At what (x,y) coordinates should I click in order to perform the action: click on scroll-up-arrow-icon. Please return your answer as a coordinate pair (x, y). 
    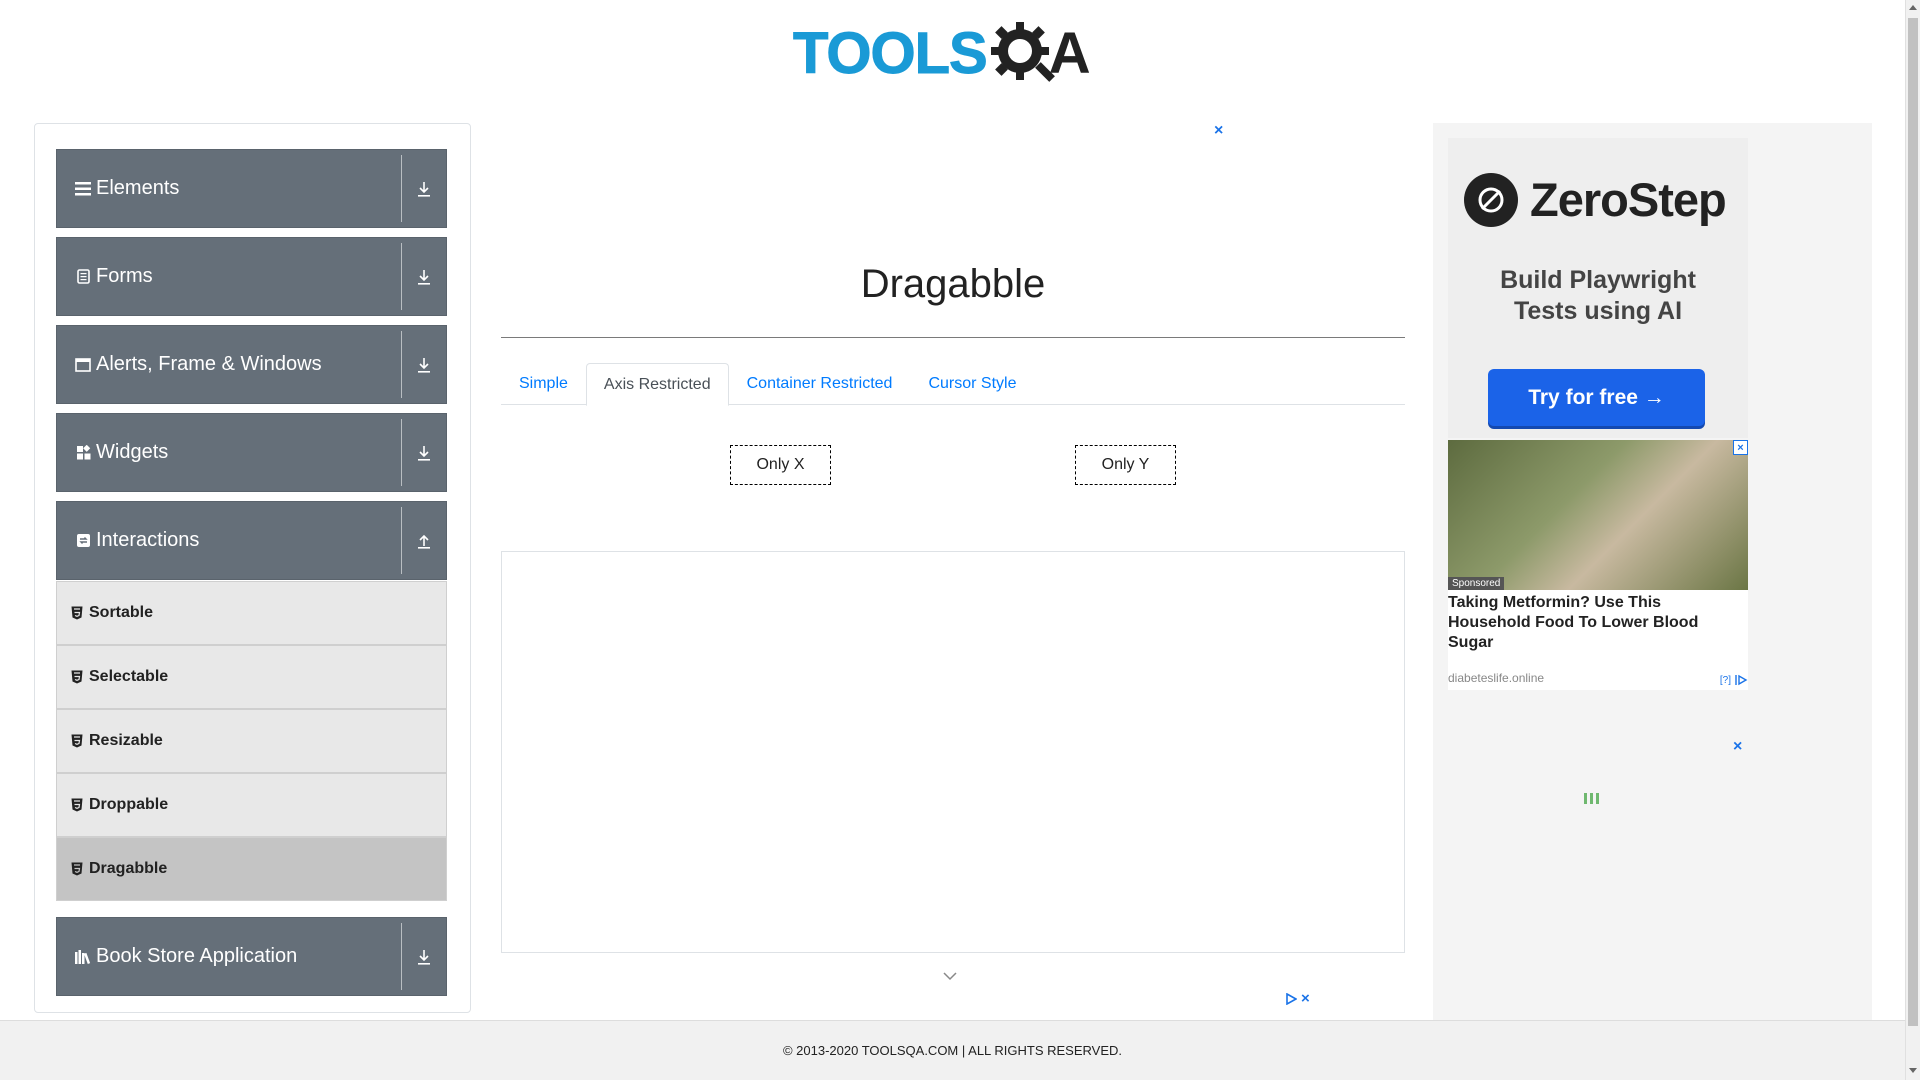
    Looking at the image, I should click on (1913, 7).